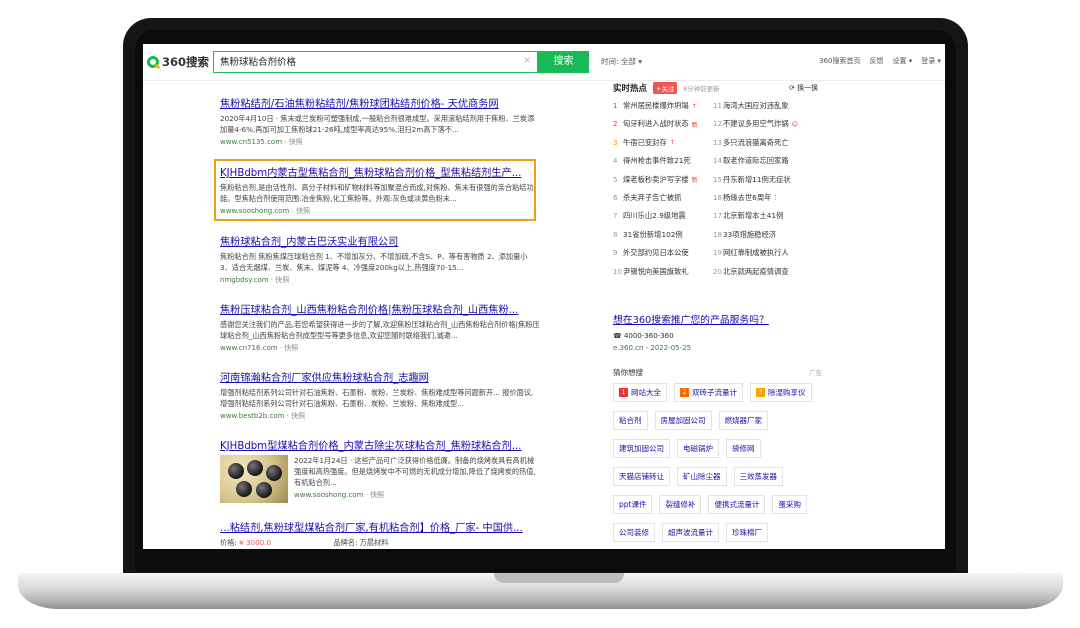 The image size is (1080, 628). What do you see at coordinates (153, 62) in the screenshot?
I see `logo-icon` at bounding box center [153, 62].